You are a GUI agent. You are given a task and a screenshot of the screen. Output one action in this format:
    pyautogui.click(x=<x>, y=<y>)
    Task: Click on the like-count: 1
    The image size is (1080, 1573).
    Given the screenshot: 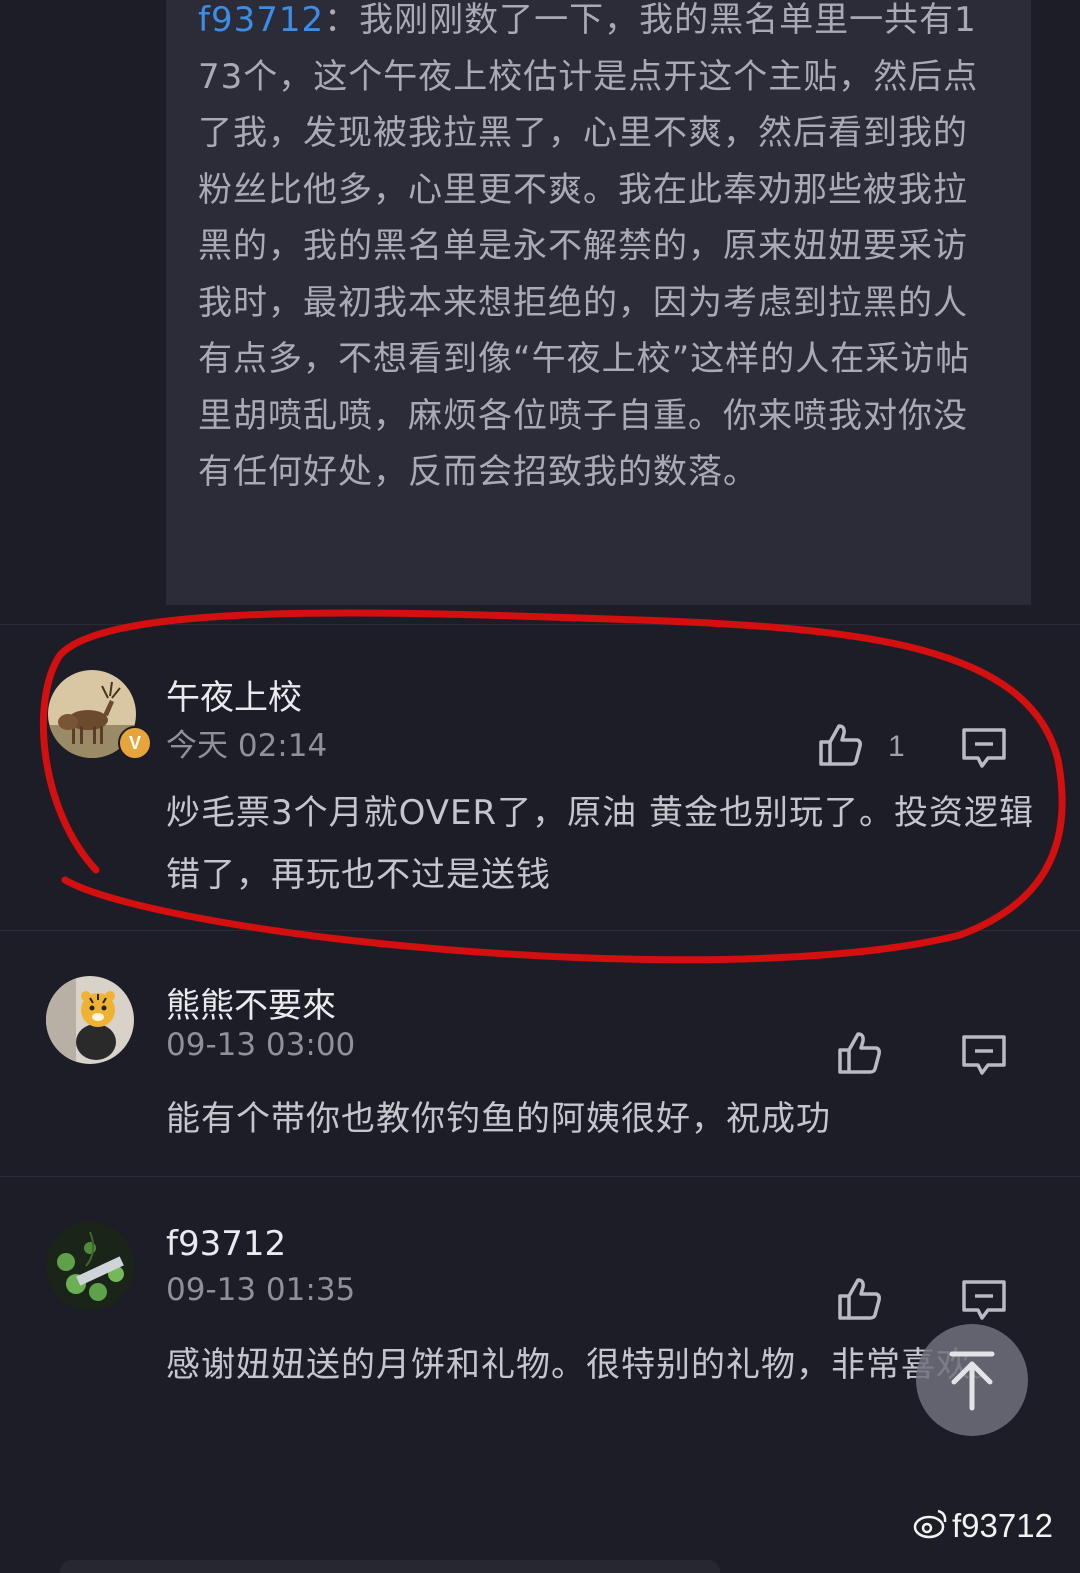 What is the action you would take?
    pyautogui.click(x=896, y=746)
    